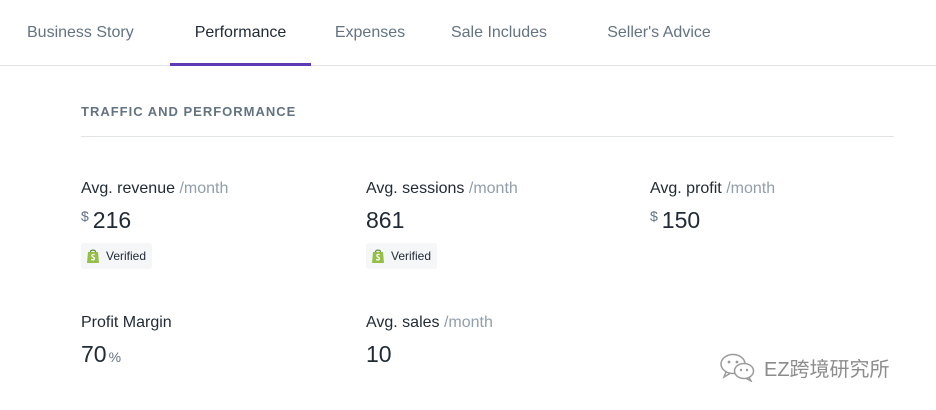 This screenshot has height=410, width=936. Describe the element at coordinates (442, 188) in the screenshot. I see `metric-label: Avg. sessions /month` at that location.